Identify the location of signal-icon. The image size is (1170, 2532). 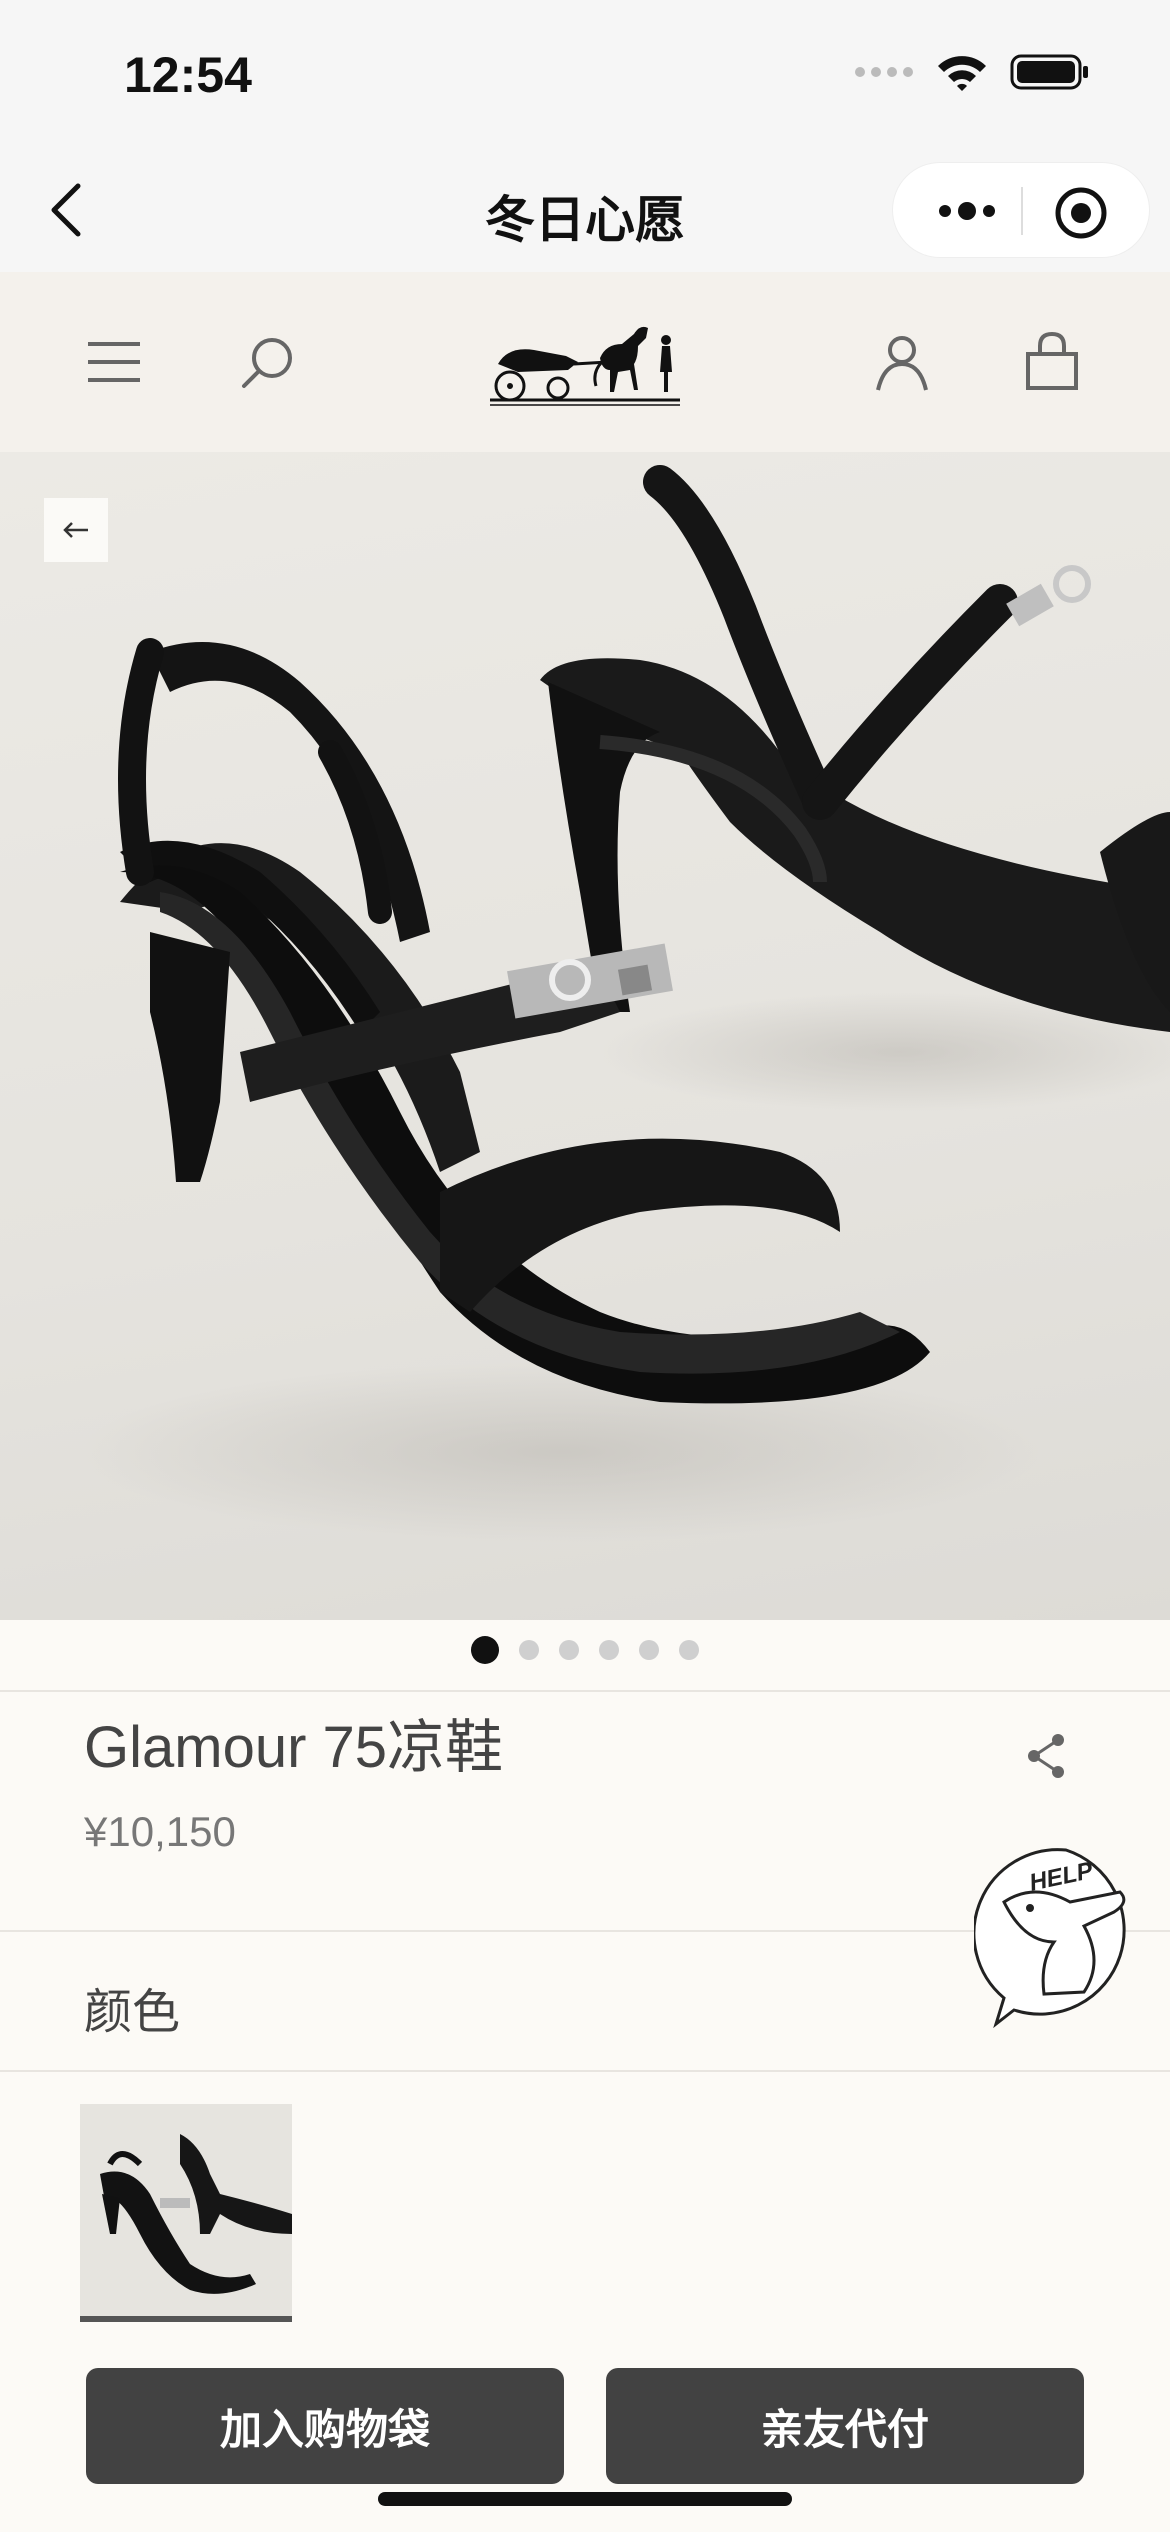
(884, 72).